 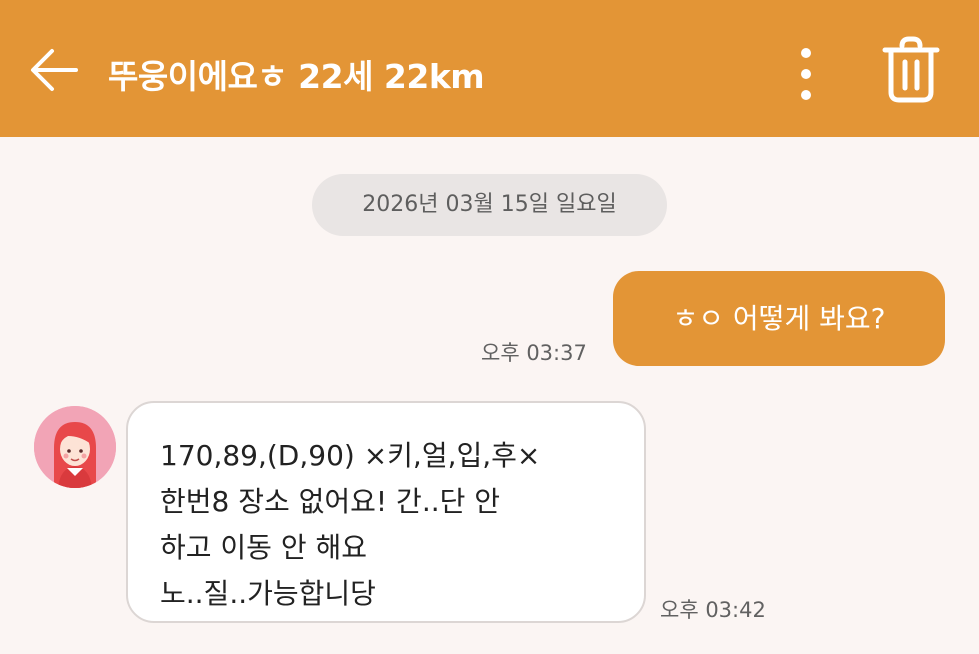 I want to click on delete-chat-button, so click(x=911, y=71).